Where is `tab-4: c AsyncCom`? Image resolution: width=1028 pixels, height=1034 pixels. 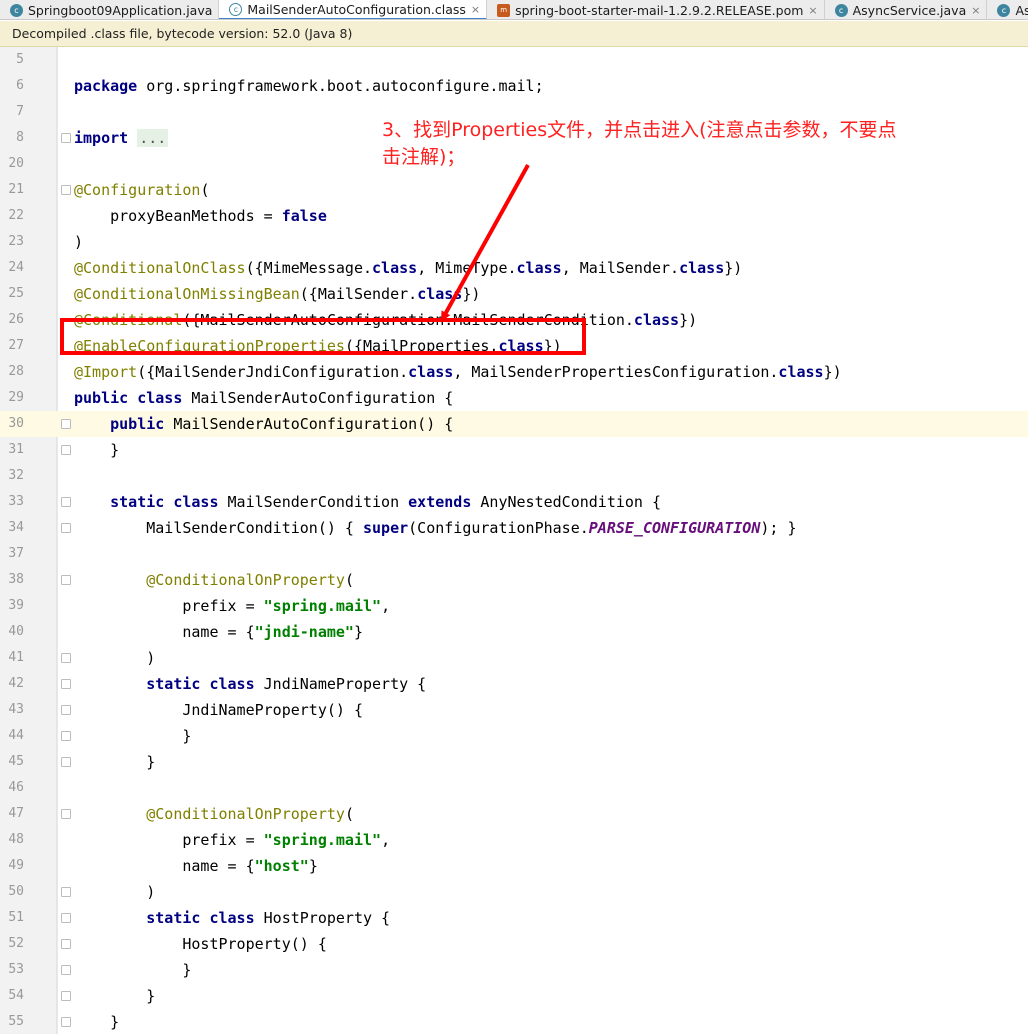
tab-4: c AsyncCom is located at coordinates (1007, 9).